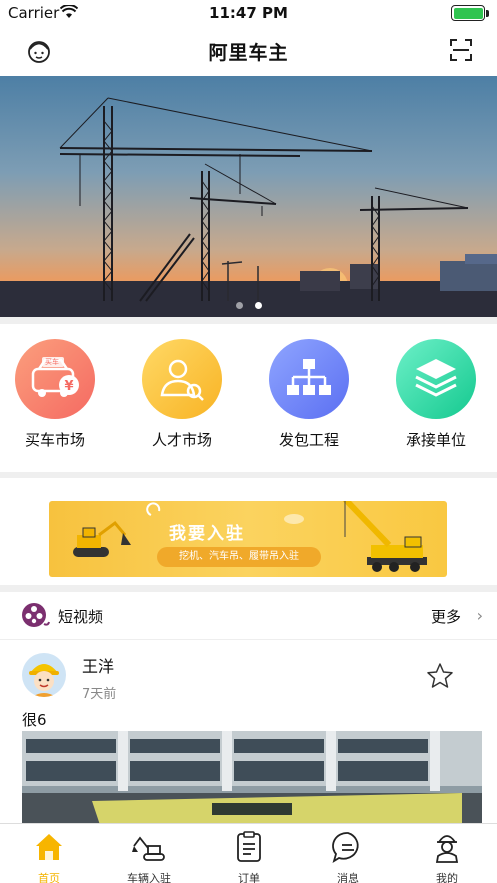 The width and height of the screenshot is (497, 883). Describe the element at coordinates (461, 50) in the screenshot. I see `scan-icon` at that location.